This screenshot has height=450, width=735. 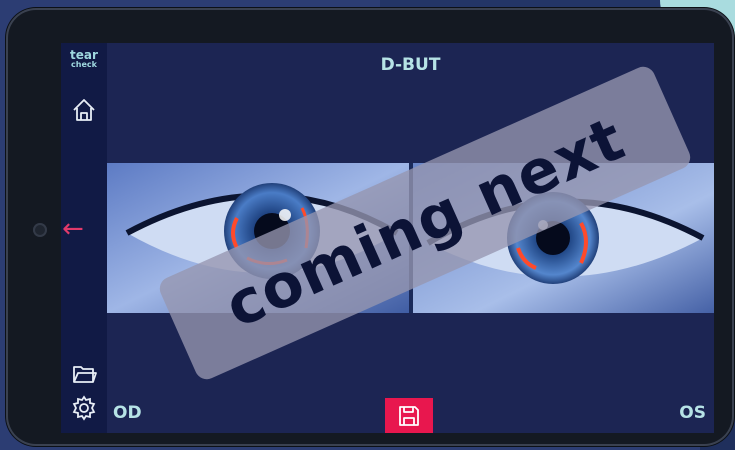 I want to click on save-button, so click(x=409, y=415).